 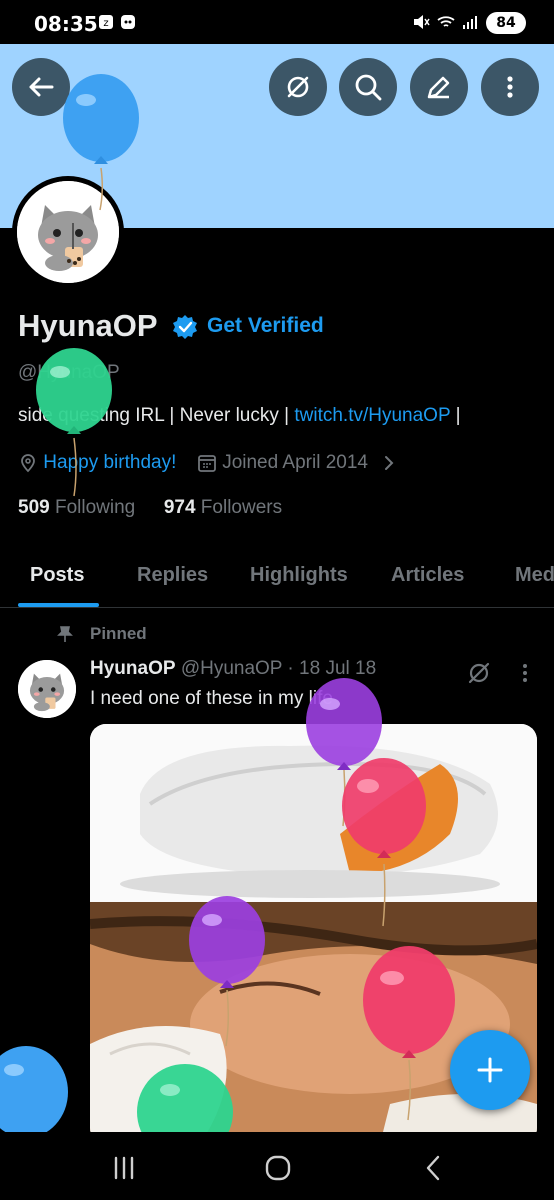 What do you see at coordinates (506, 23) in the screenshot?
I see `battery-indicator: 84` at bounding box center [506, 23].